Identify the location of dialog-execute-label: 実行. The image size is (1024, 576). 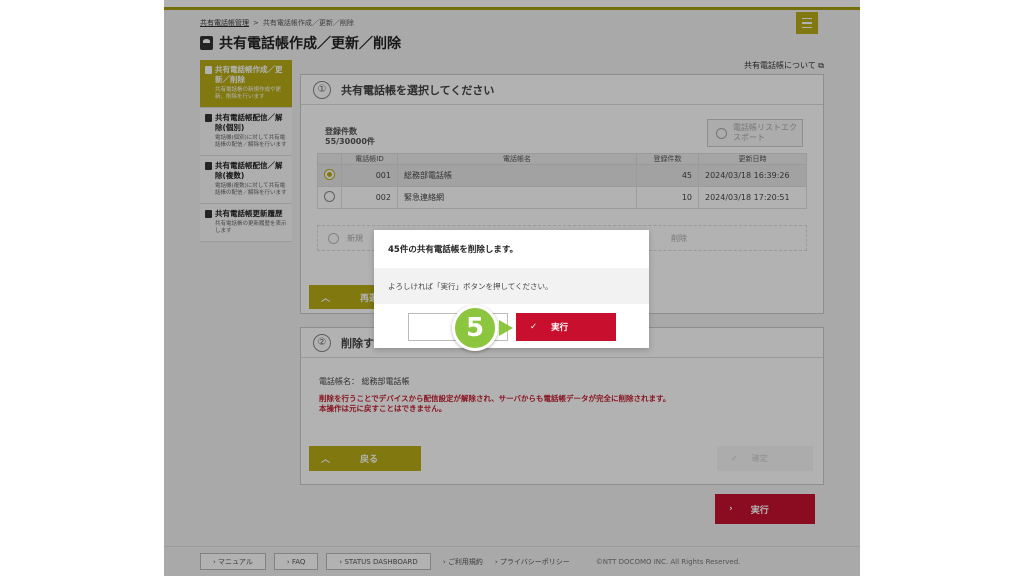
(560, 328).